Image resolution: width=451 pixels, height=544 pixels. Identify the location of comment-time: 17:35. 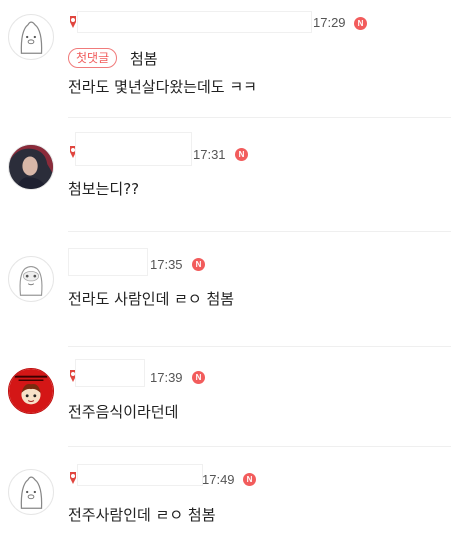
(166, 264).